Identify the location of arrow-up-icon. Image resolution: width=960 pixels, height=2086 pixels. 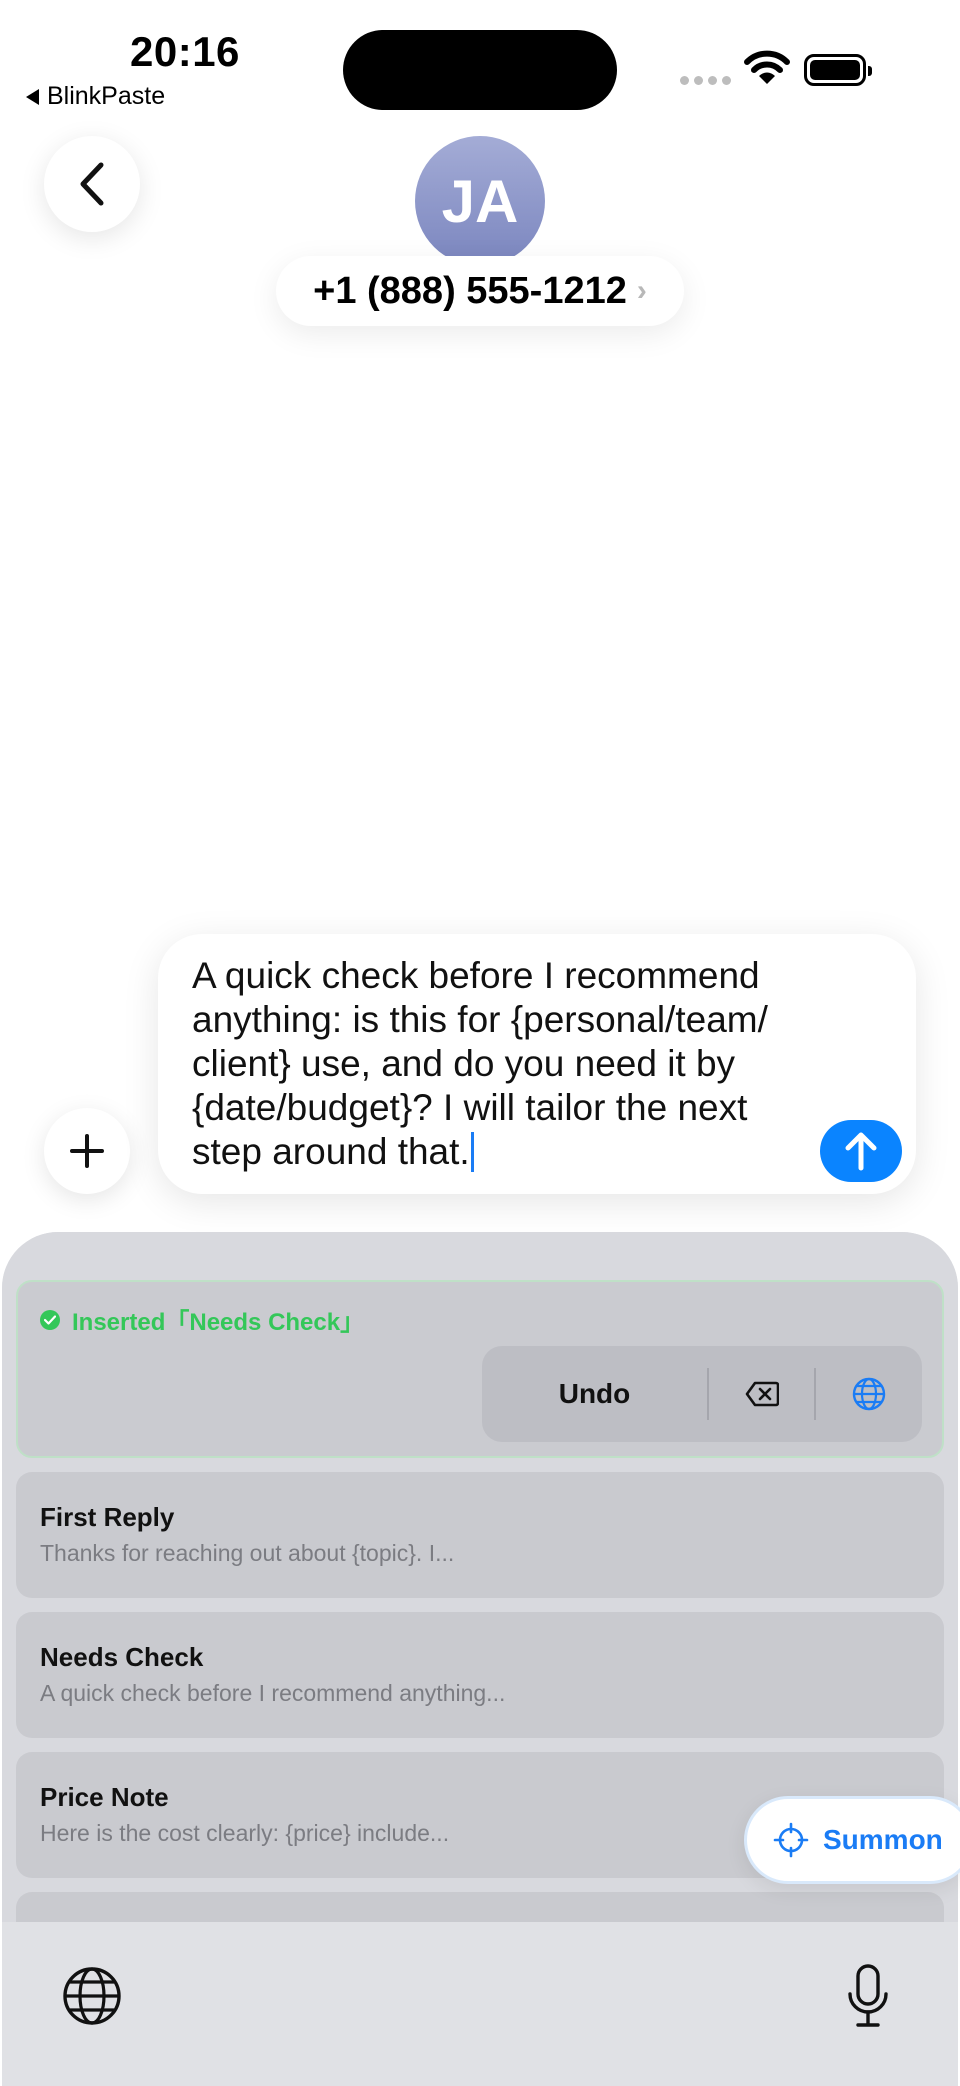
(861, 1151).